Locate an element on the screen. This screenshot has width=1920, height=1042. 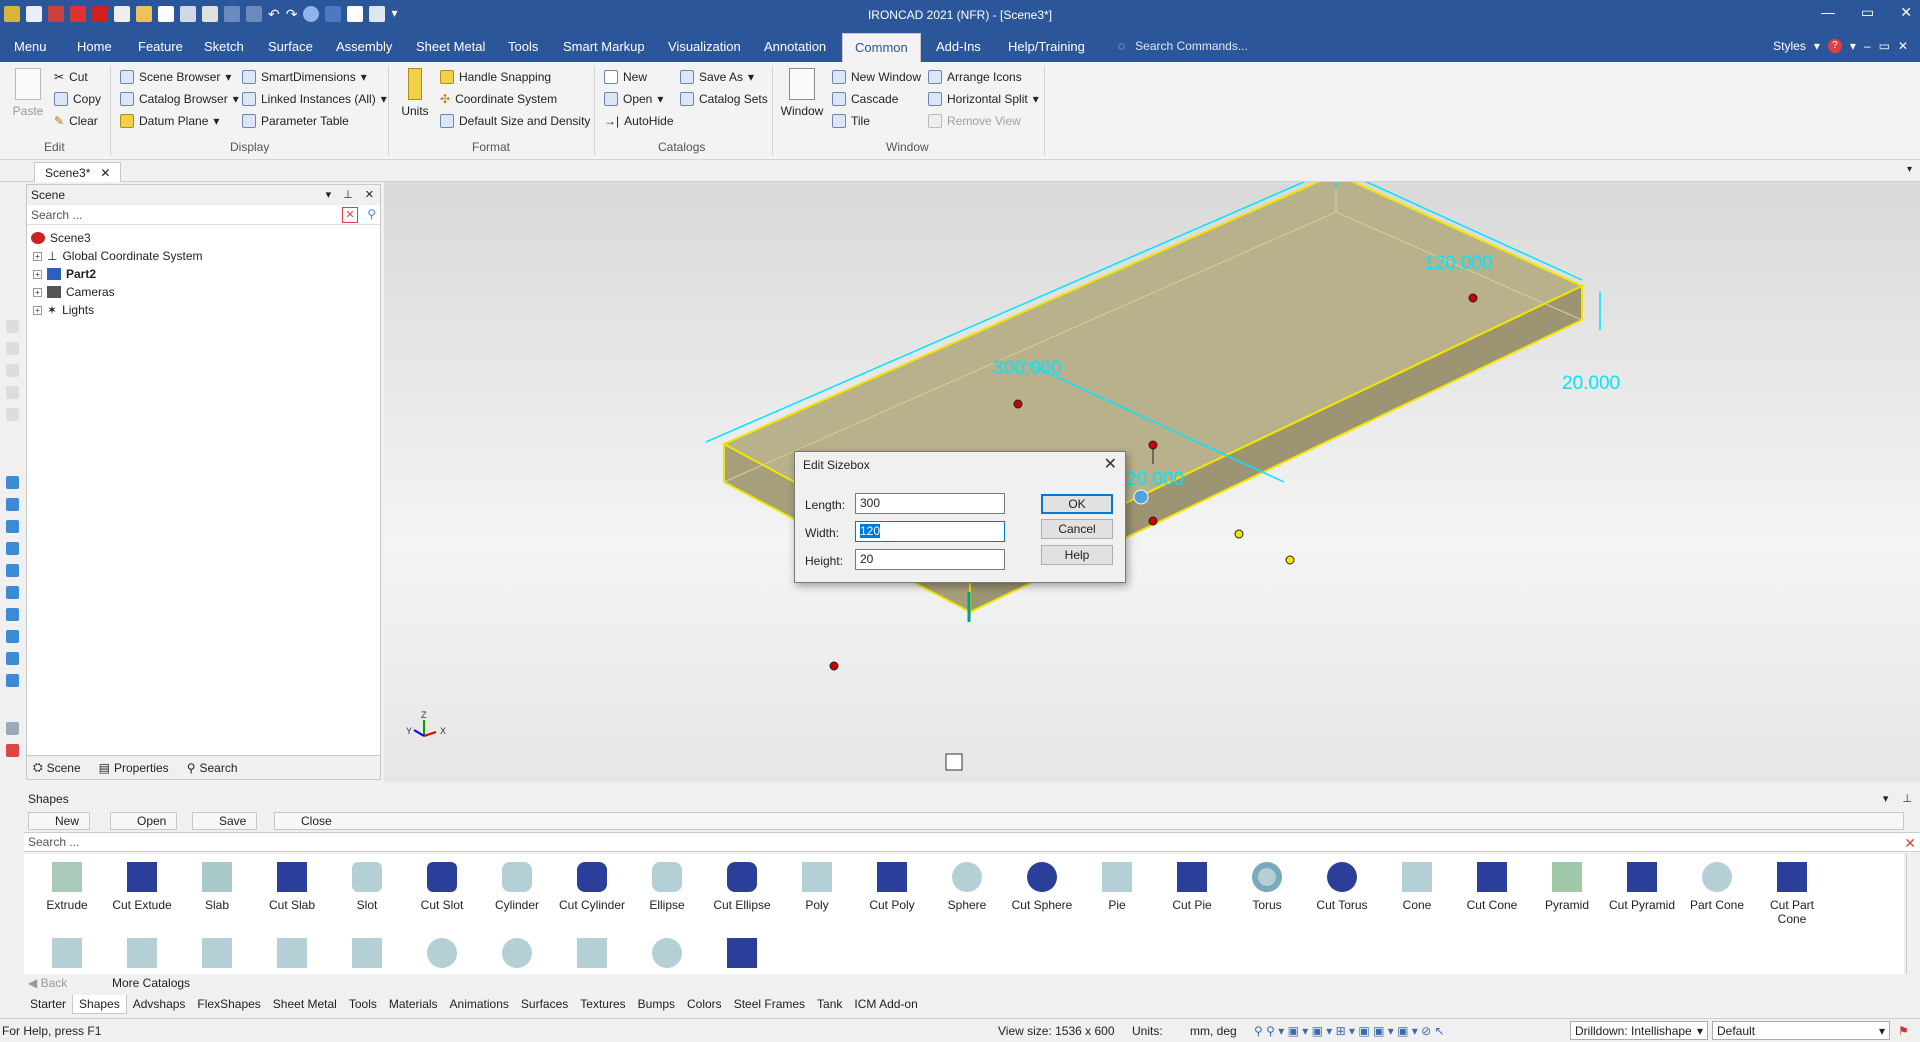
tab-tools: Tools is located at coordinates (523, 46).